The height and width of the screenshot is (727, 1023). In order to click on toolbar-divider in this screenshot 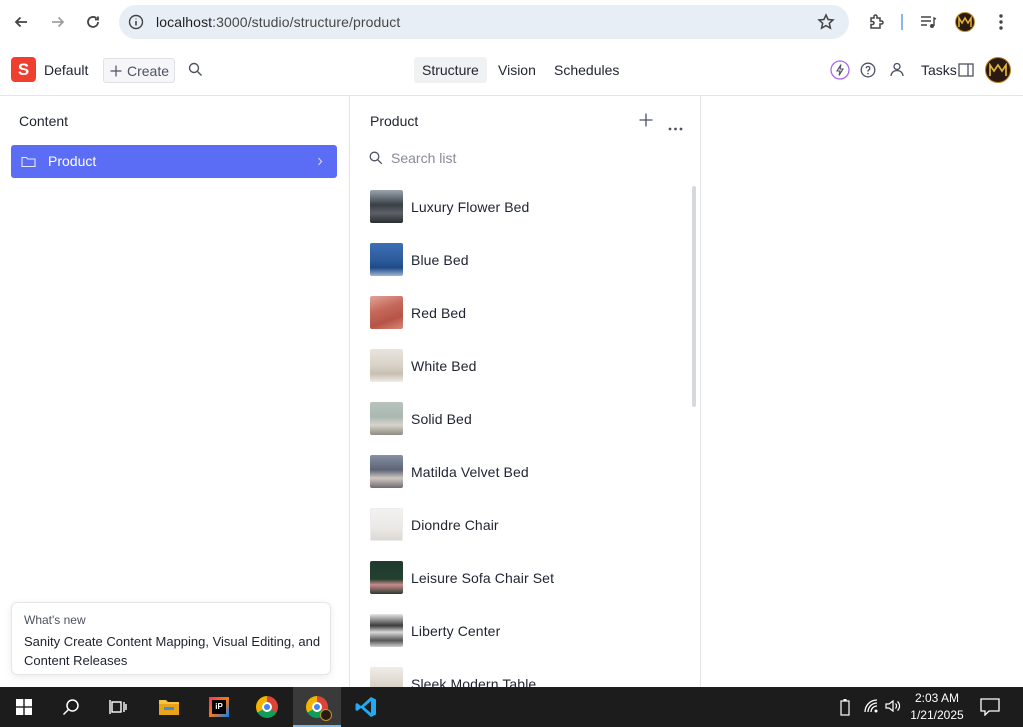, I will do `click(902, 22)`.